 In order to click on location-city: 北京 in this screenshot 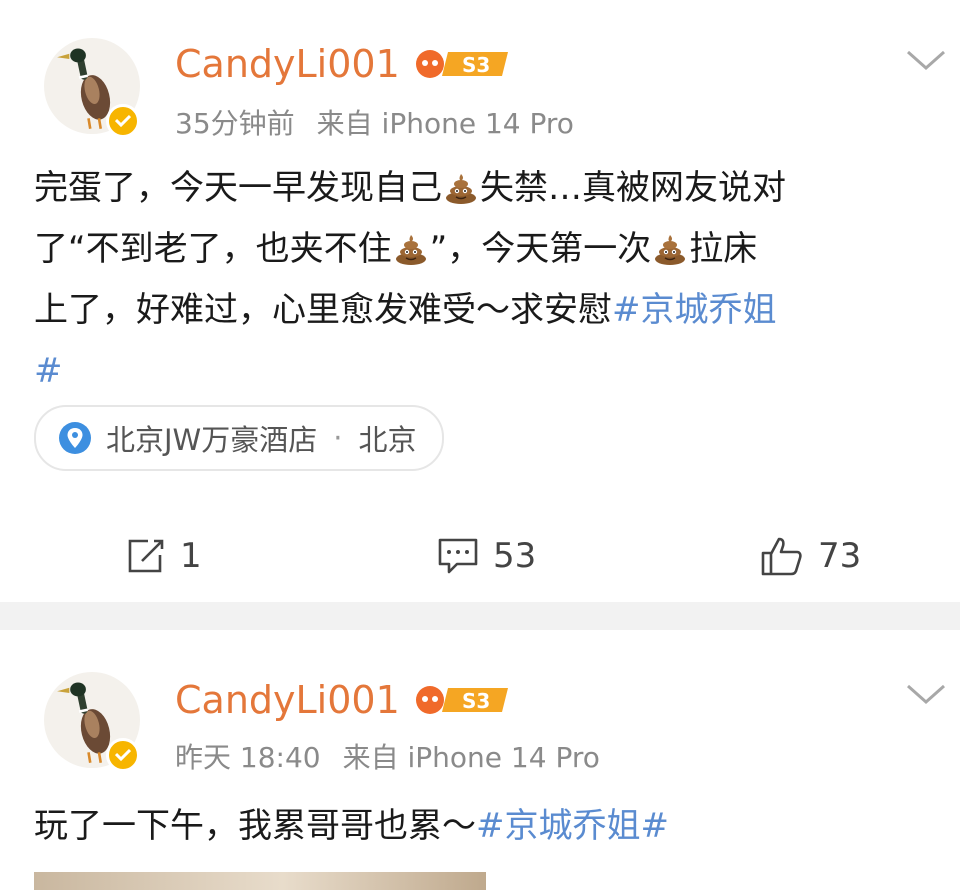, I will do `click(387, 440)`.